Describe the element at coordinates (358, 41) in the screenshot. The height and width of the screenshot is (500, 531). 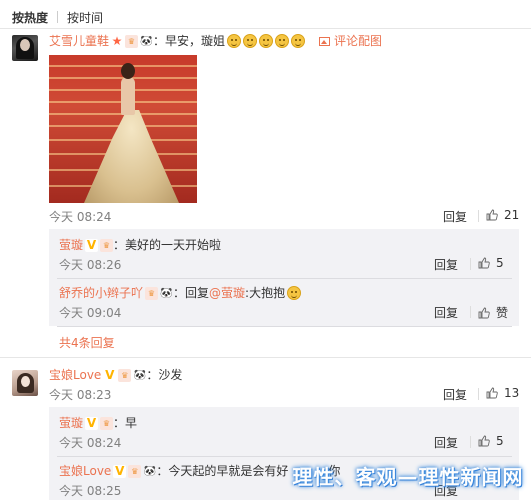
I see `view-picture-label: 评论配图` at that location.